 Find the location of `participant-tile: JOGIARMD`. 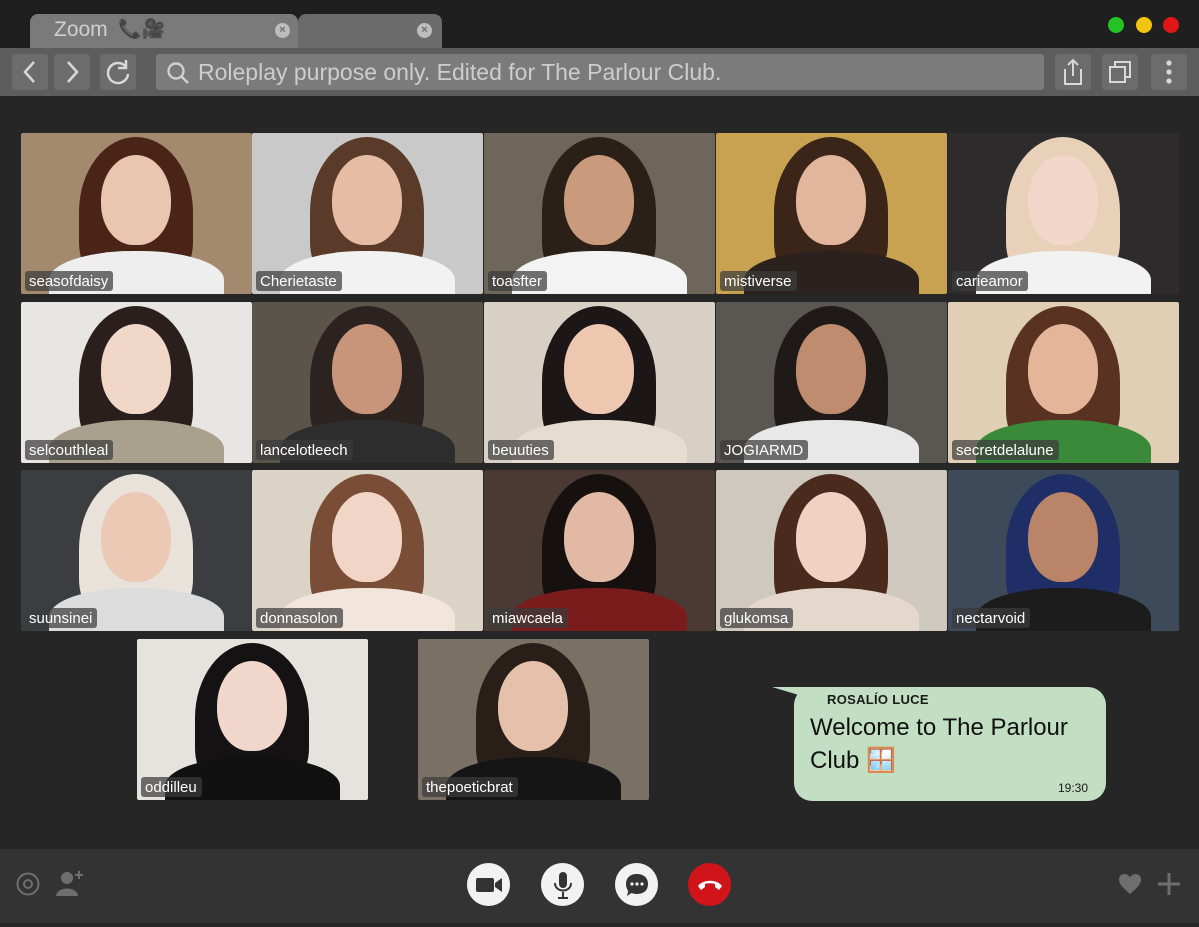

participant-tile: JOGIARMD is located at coordinates (831, 382).